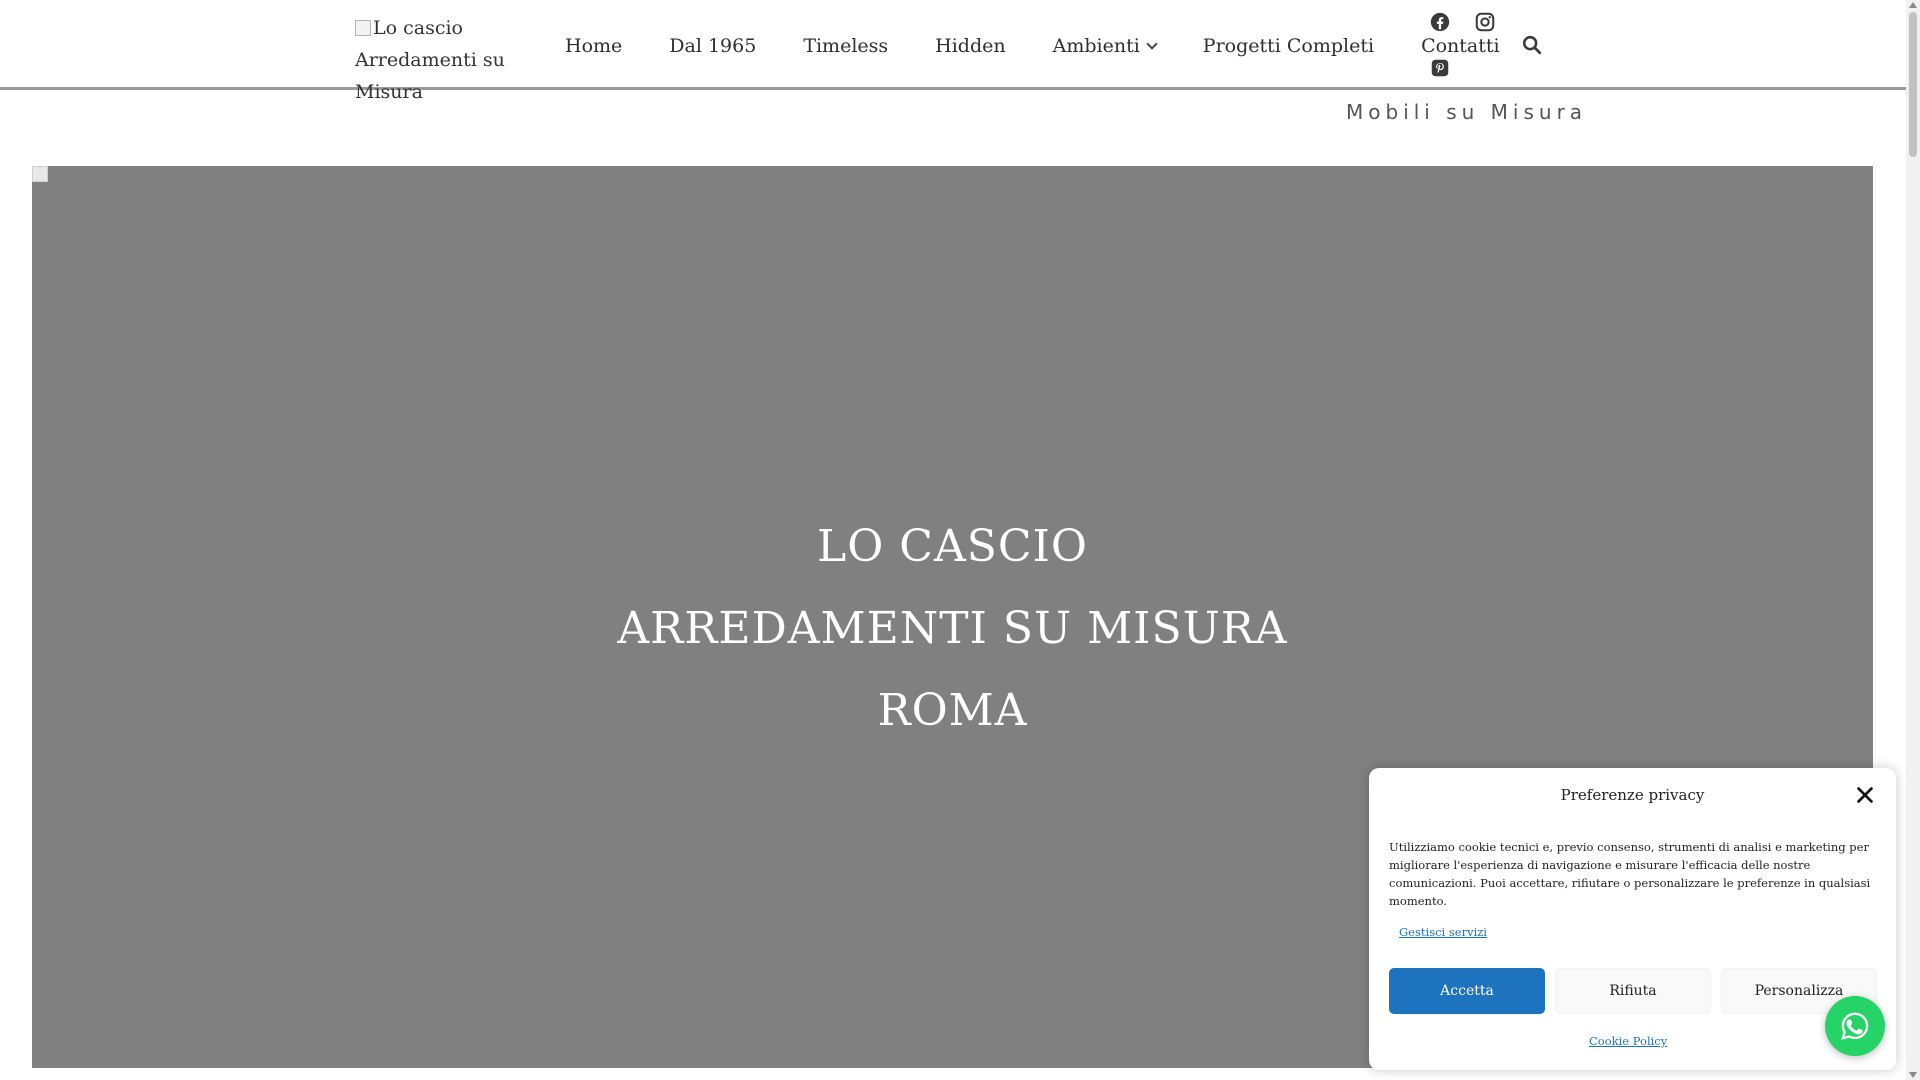  Describe the element at coordinates (1440, 22) in the screenshot. I see `facebook-icon` at that location.